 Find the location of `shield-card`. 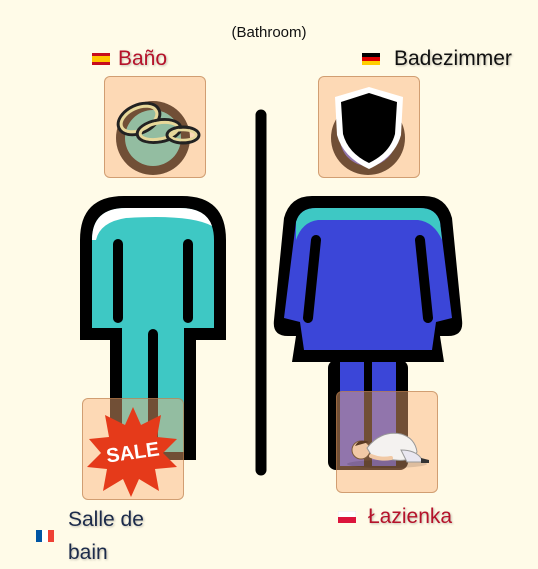

shield-card is located at coordinates (369, 127).